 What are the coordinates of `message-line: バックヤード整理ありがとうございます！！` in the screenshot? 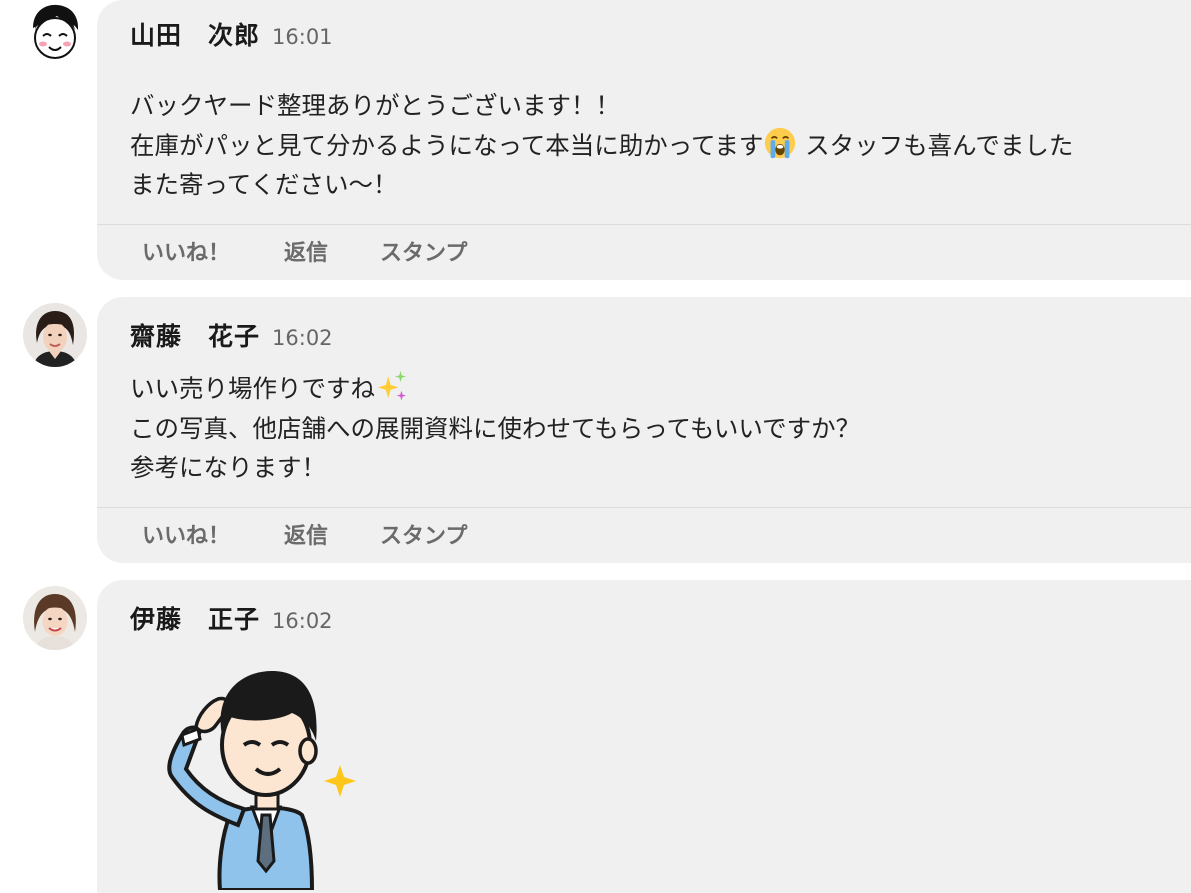 It's located at (375, 105).